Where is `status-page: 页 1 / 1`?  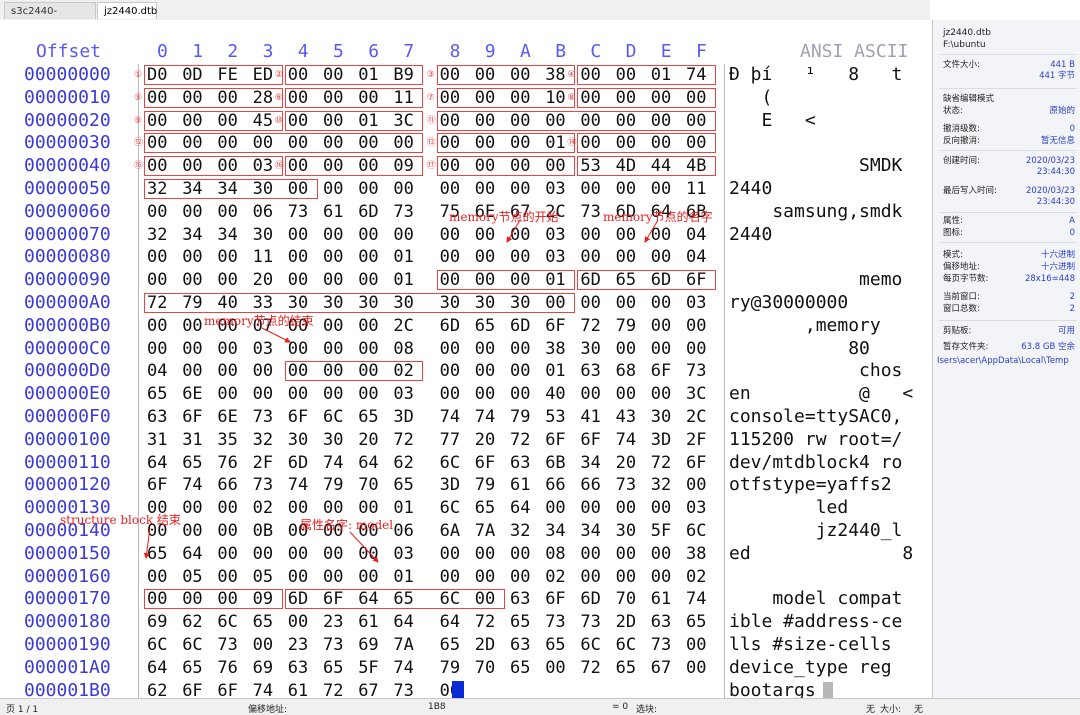
status-page: 页 1 / 1 is located at coordinates (22, 710).